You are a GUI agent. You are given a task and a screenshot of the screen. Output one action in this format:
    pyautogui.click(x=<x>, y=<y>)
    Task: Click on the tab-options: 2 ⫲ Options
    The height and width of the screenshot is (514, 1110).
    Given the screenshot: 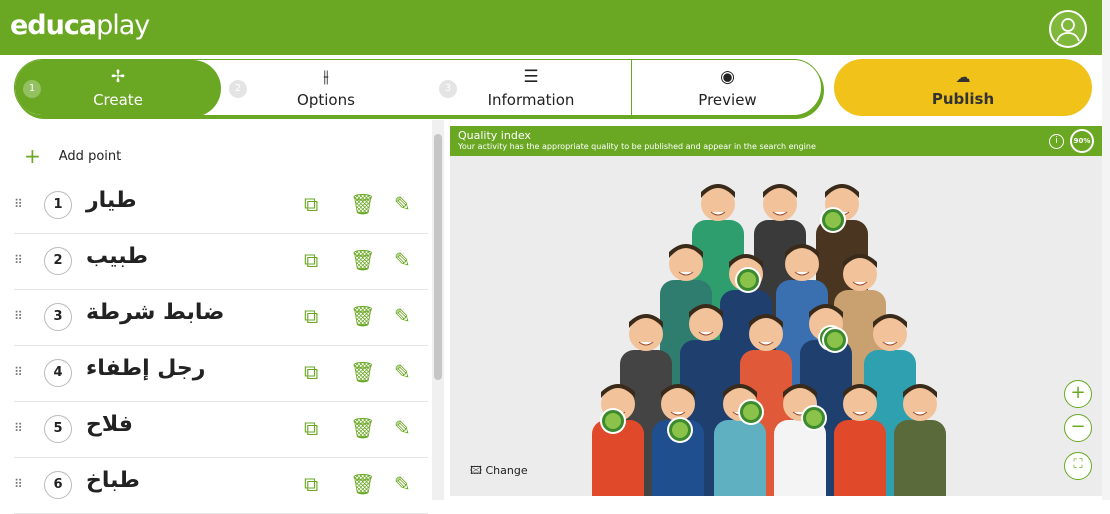 What is the action you would take?
    pyautogui.click(x=326, y=87)
    